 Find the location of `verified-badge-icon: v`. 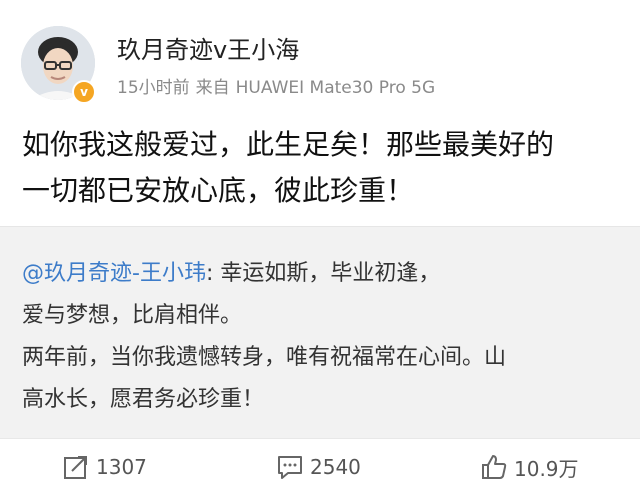

verified-badge-icon: v is located at coordinates (84, 92).